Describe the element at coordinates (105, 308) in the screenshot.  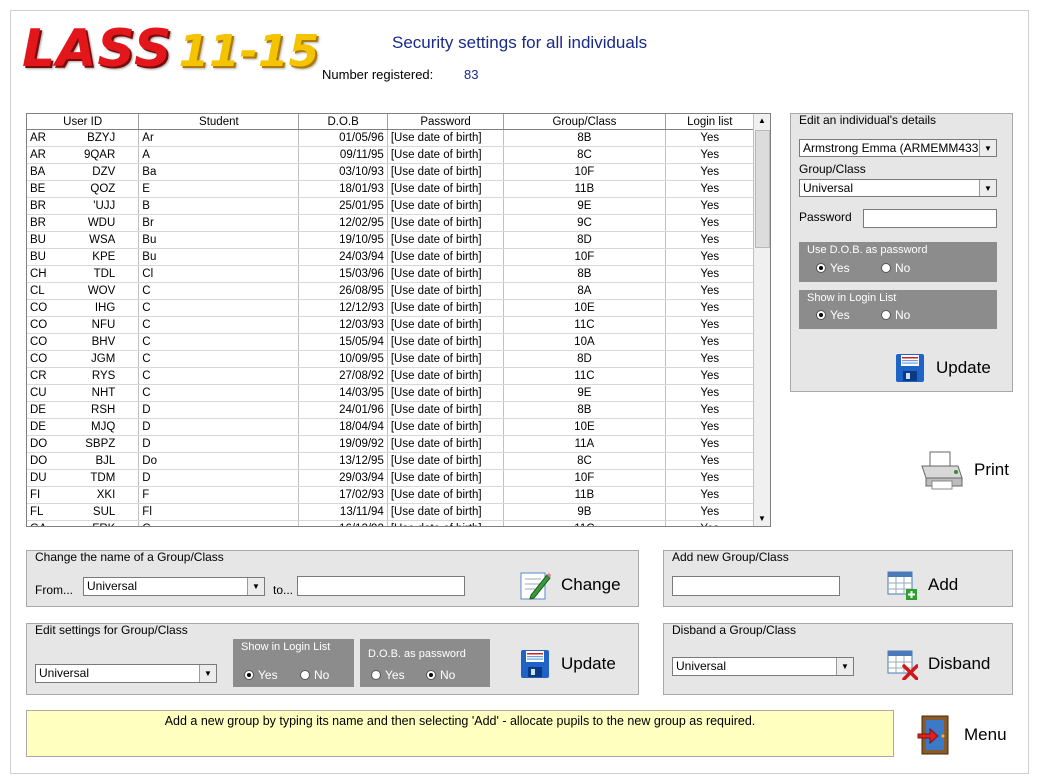
I see `user-id-suffix: IHG` at that location.